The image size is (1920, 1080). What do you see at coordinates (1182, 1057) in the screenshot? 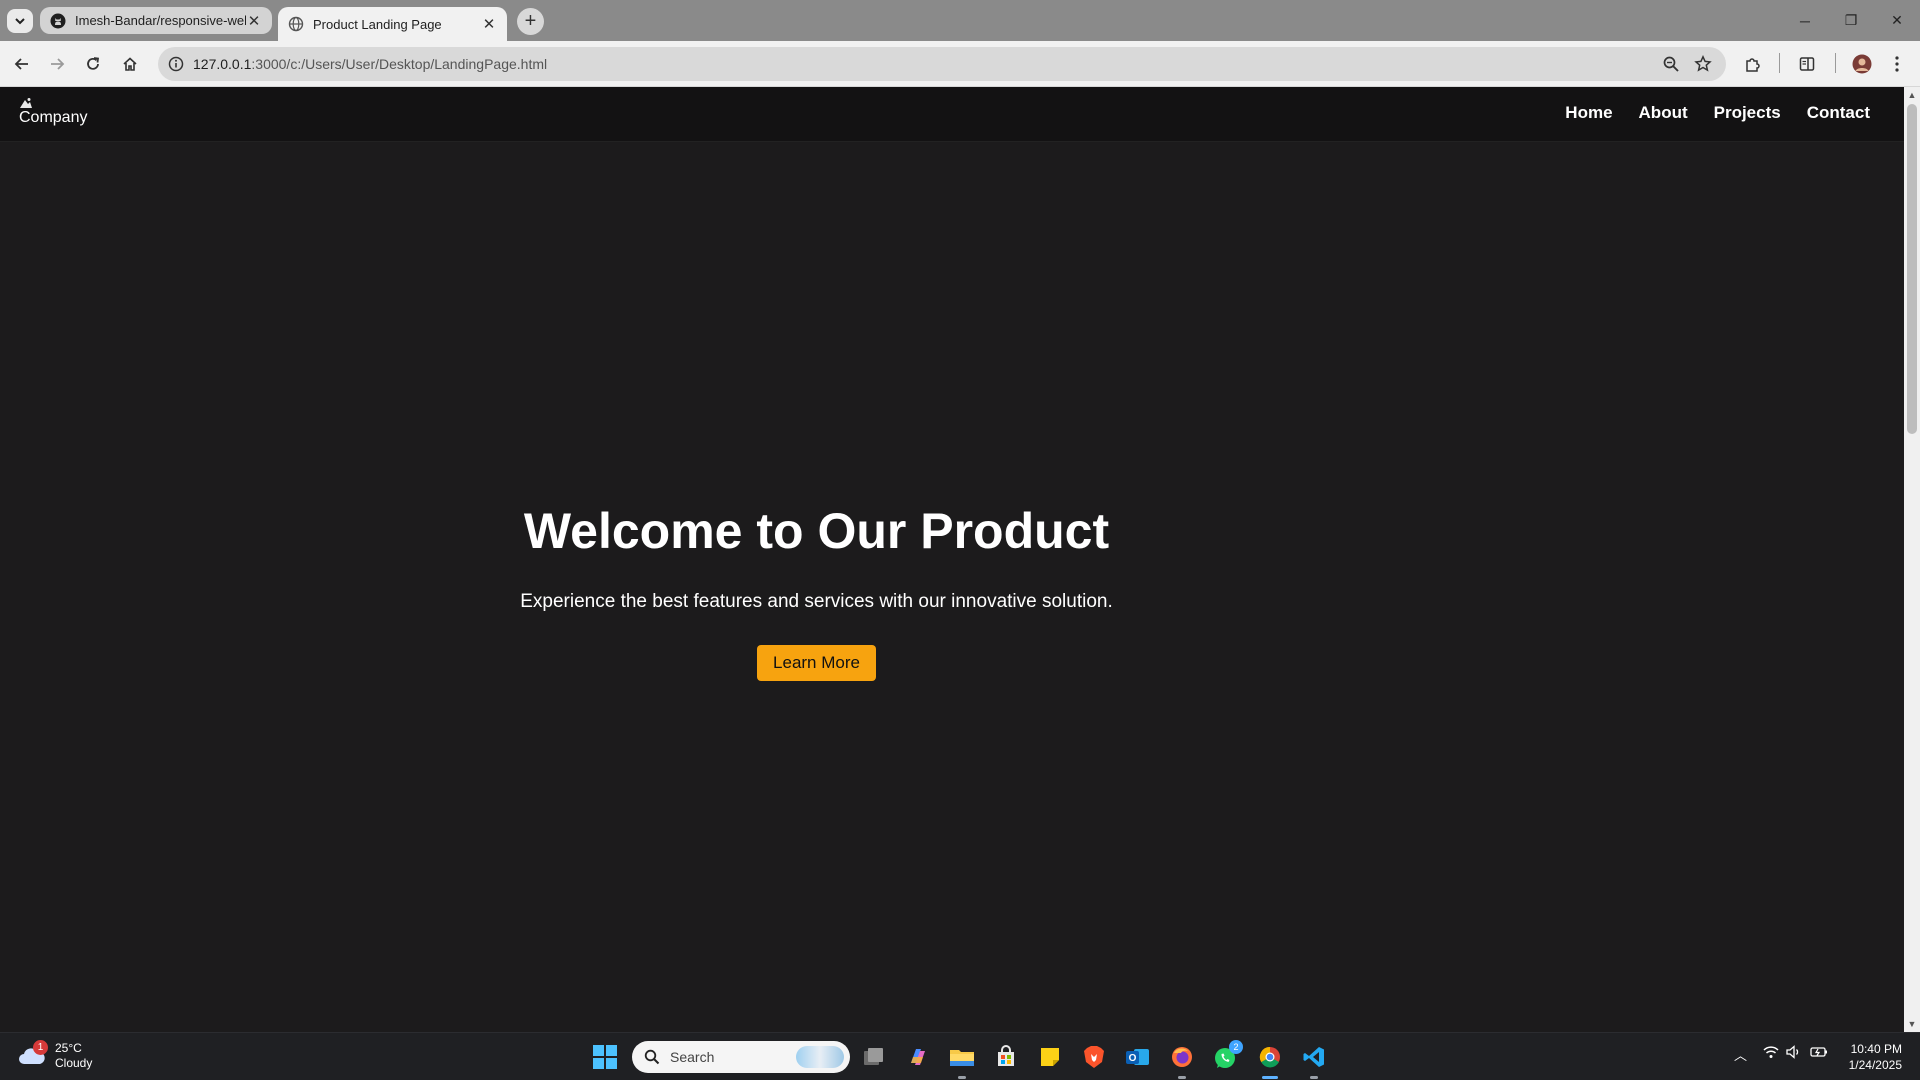
I see `firefox-icon` at bounding box center [1182, 1057].